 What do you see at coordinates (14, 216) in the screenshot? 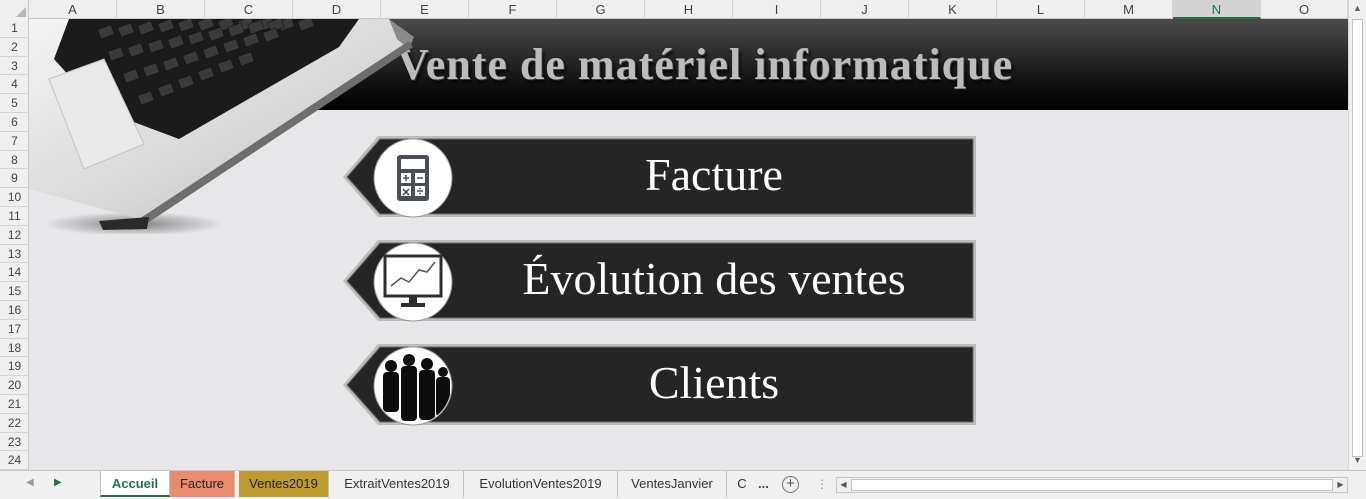
I see `row-header: 11` at bounding box center [14, 216].